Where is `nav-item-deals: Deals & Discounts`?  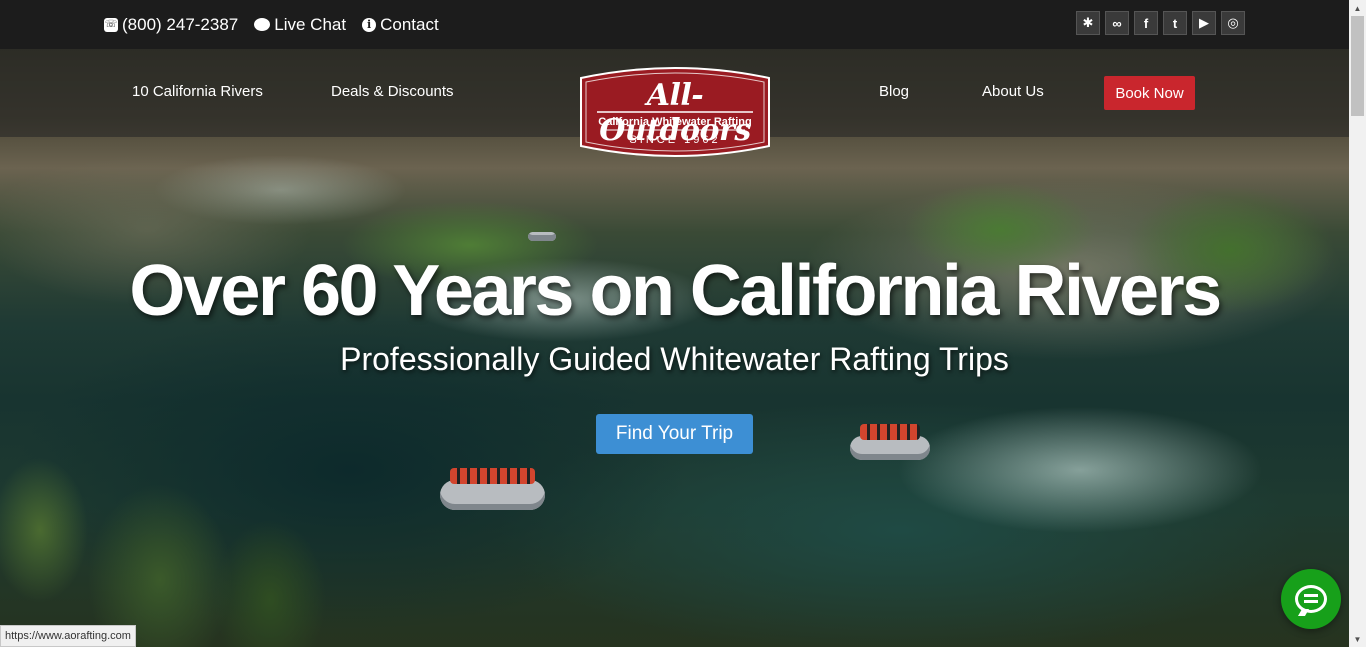
nav-item-deals: Deals & Discounts is located at coordinates (392, 91).